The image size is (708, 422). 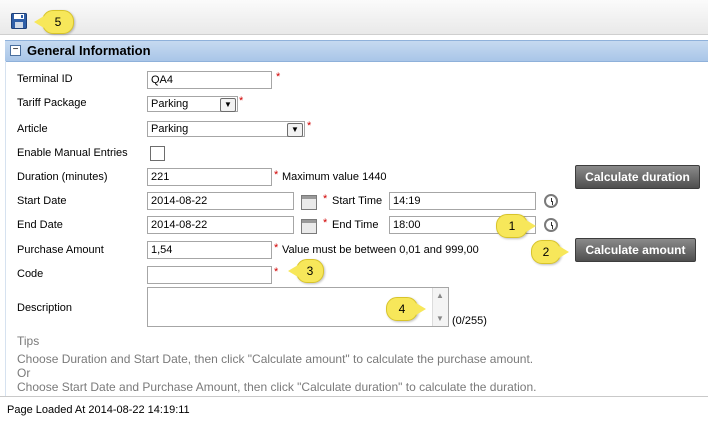 What do you see at coordinates (635, 250) in the screenshot?
I see `calculate-amount-button: Calculate amount` at bounding box center [635, 250].